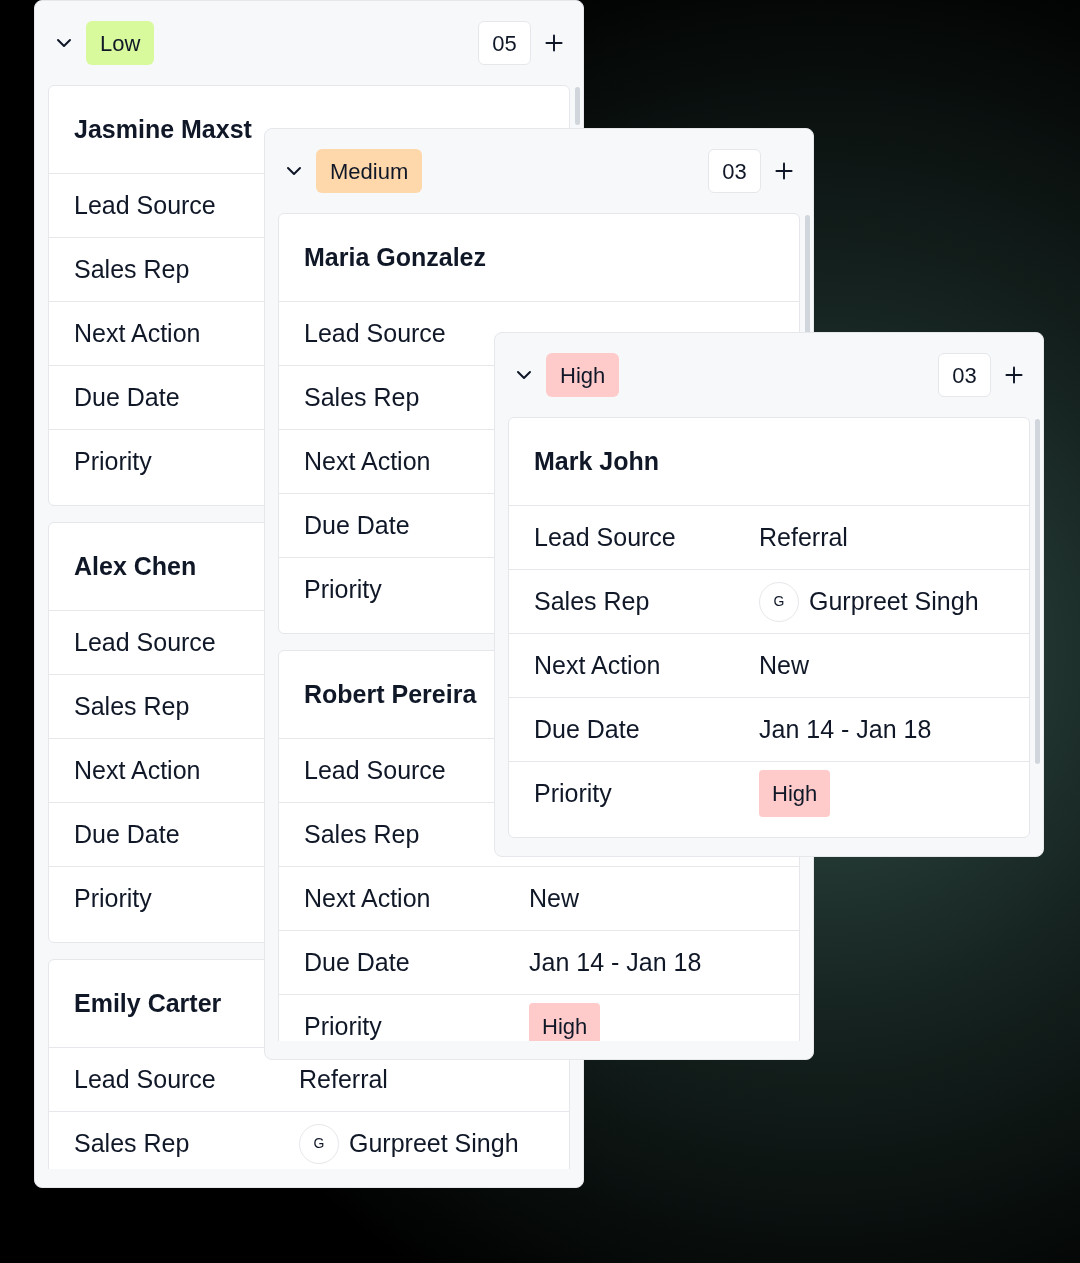 The height and width of the screenshot is (1263, 1080). I want to click on priority-tag: Medium, so click(369, 171).